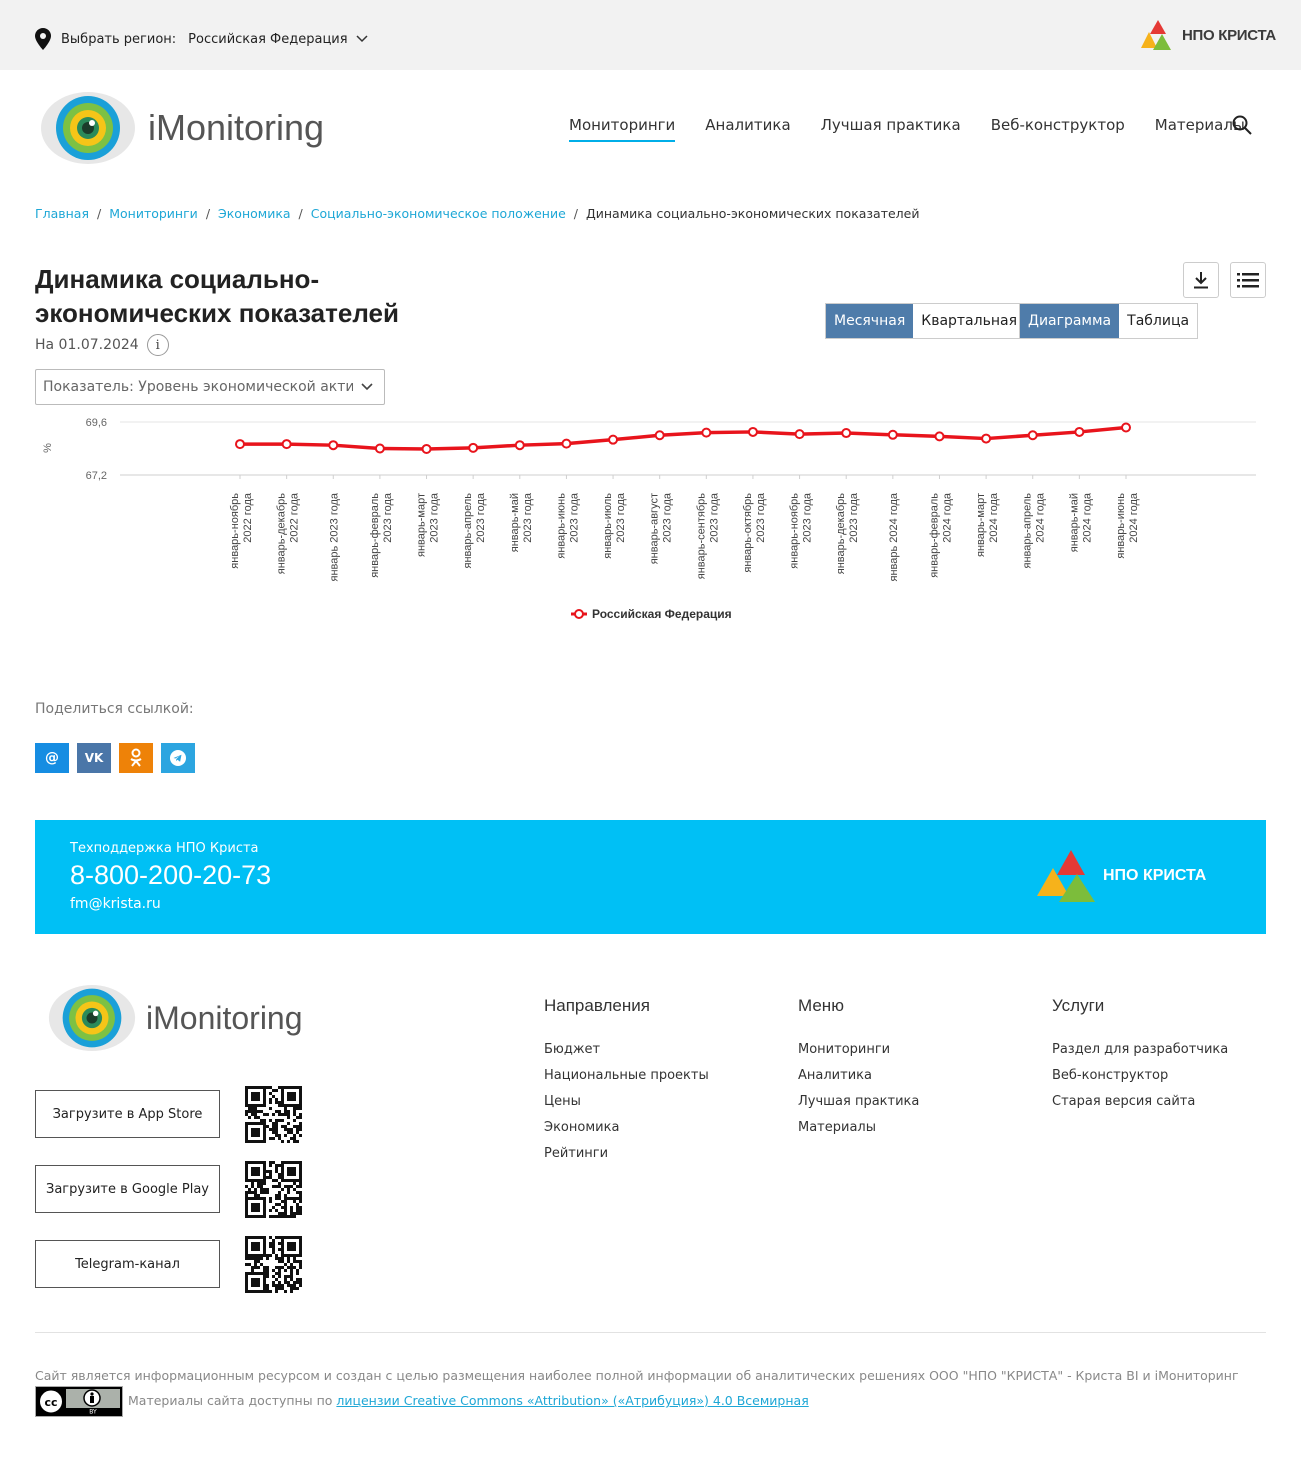  Describe the element at coordinates (127, 1264) in the screenshot. I see `telegram-channel-button: Telegram-канал` at that location.